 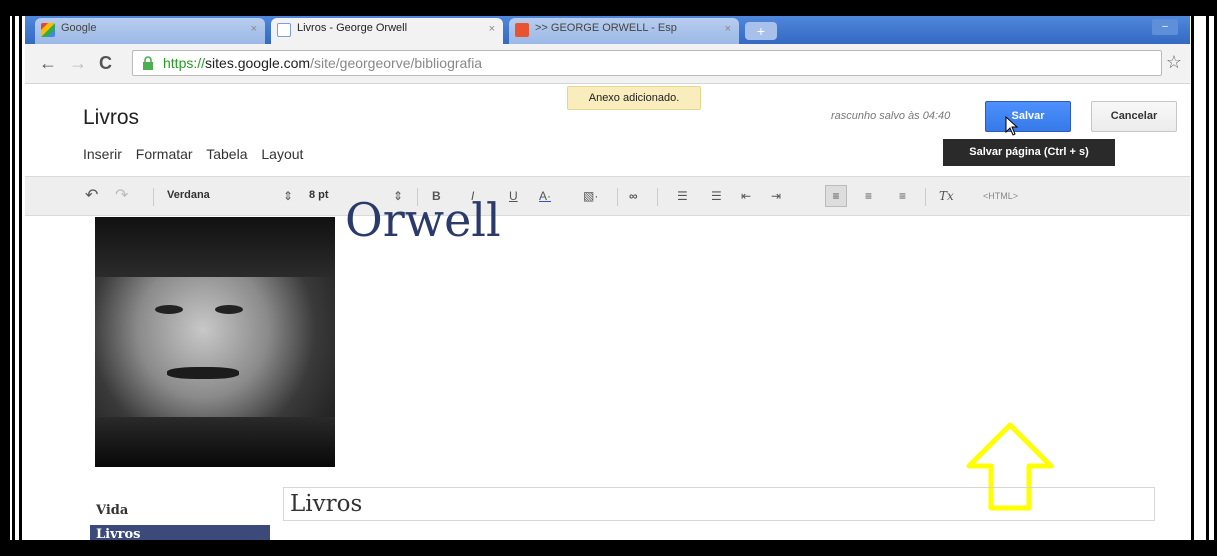 What do you see at coordinates (682, 196) in the screenshot?
I see `numbered-list-icon: ☰` at bounding box center [682, 196].